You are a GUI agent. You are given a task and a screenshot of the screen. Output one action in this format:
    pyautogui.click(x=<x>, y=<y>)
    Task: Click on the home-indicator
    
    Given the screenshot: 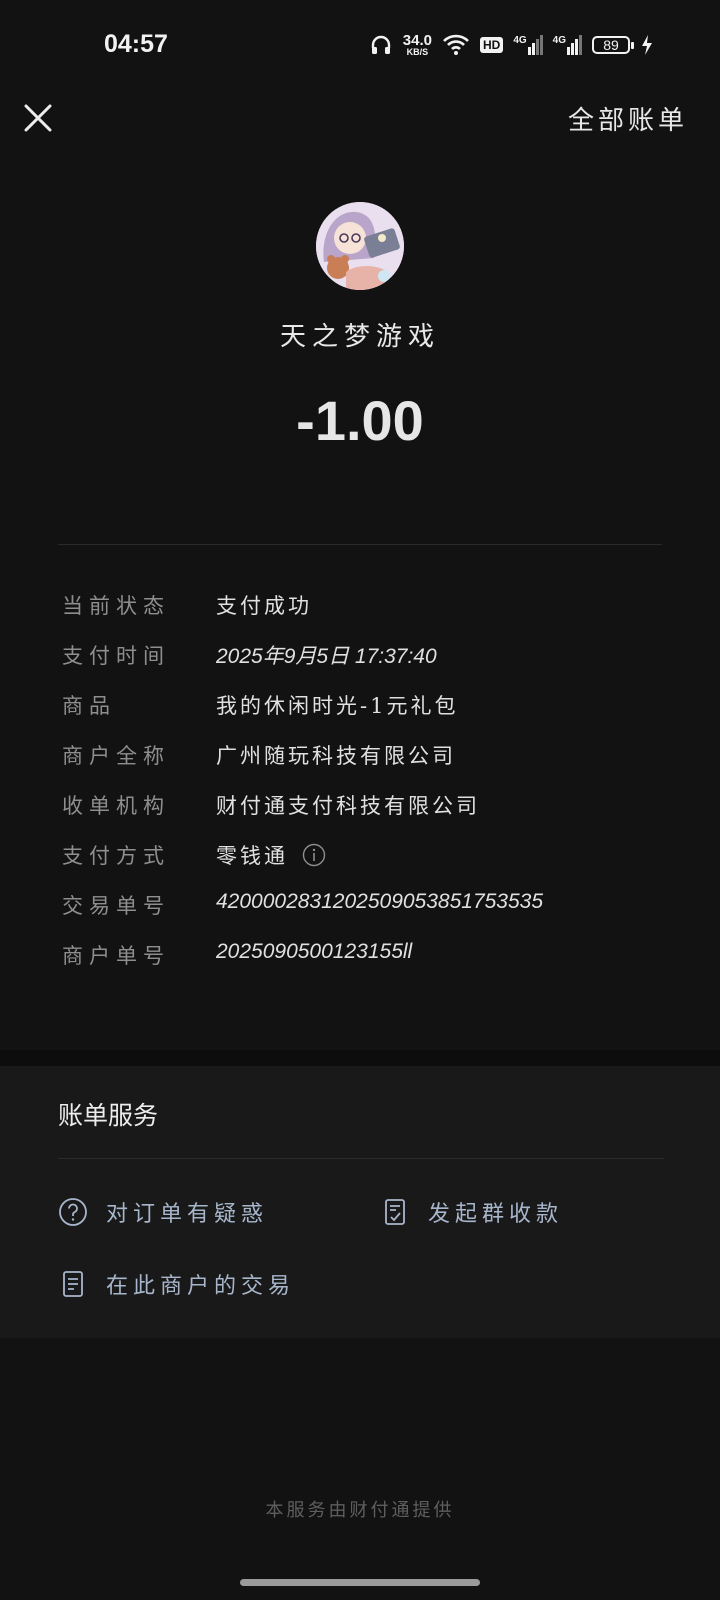 What is the action you would take?
    pyautogui.click(x=360, y=1582)
    